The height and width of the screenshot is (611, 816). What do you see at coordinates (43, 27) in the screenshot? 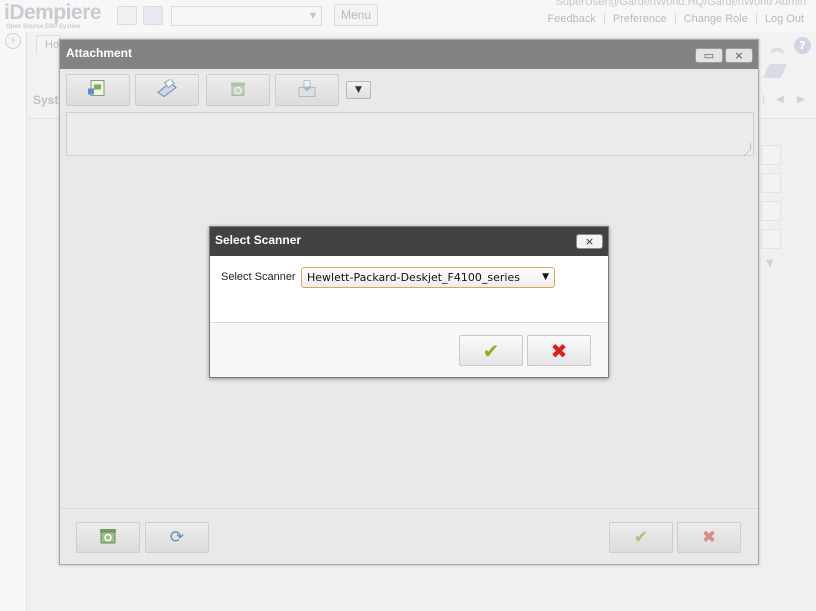
I see `logo-tagline: Open Source ERP System` at bounding box center [43, 27].